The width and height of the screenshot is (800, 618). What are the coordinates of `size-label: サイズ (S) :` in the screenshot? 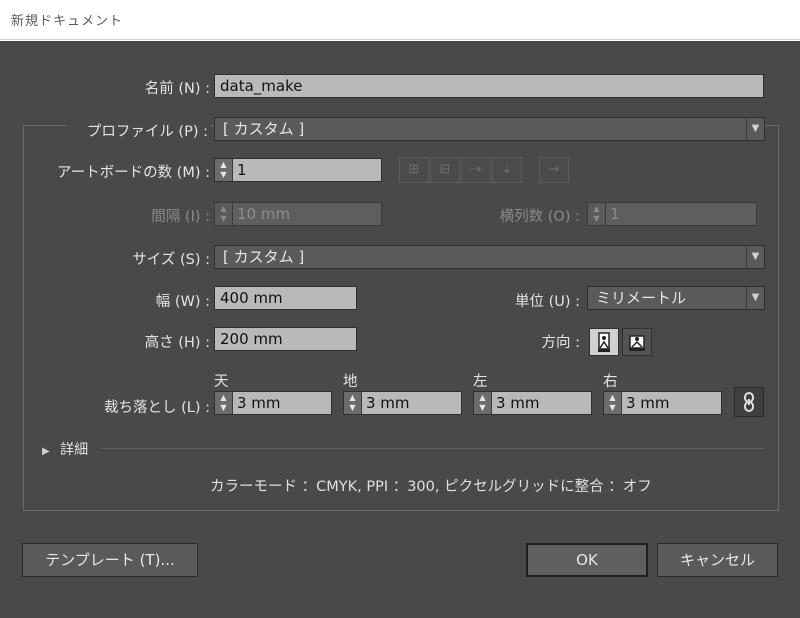 It's located at (171, 260).